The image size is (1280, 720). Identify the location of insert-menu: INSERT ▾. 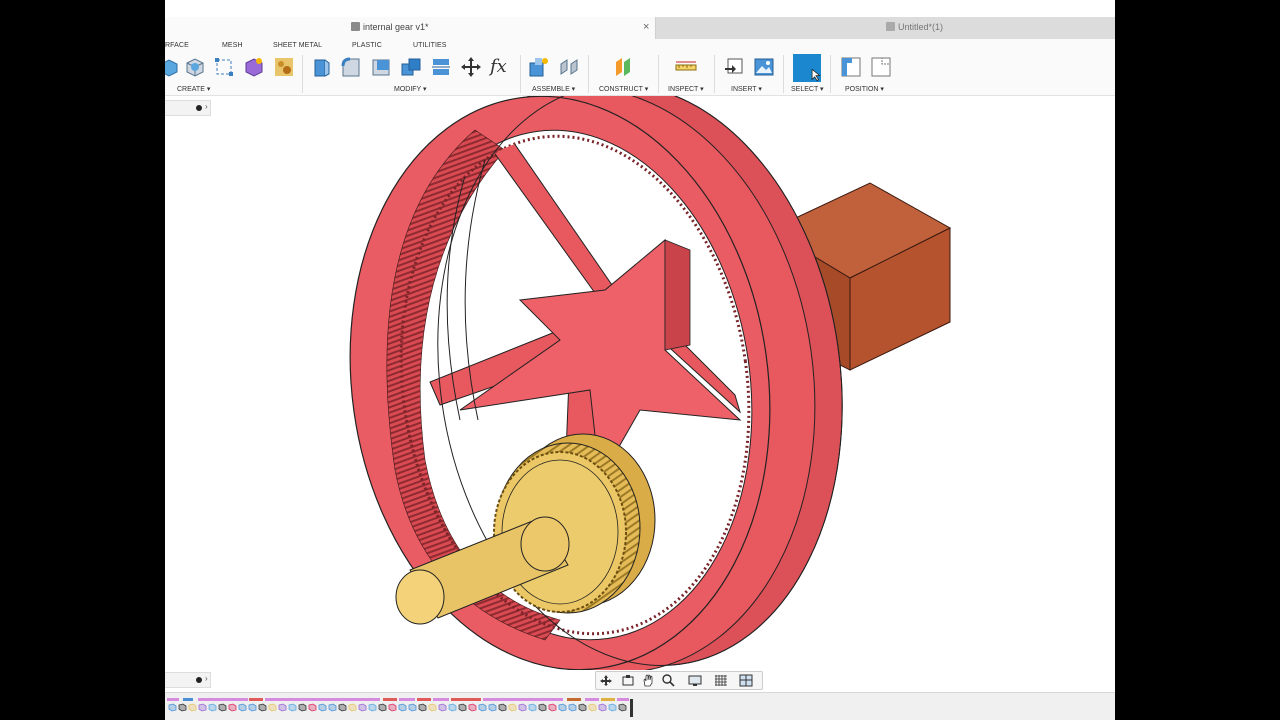
(746, 89).